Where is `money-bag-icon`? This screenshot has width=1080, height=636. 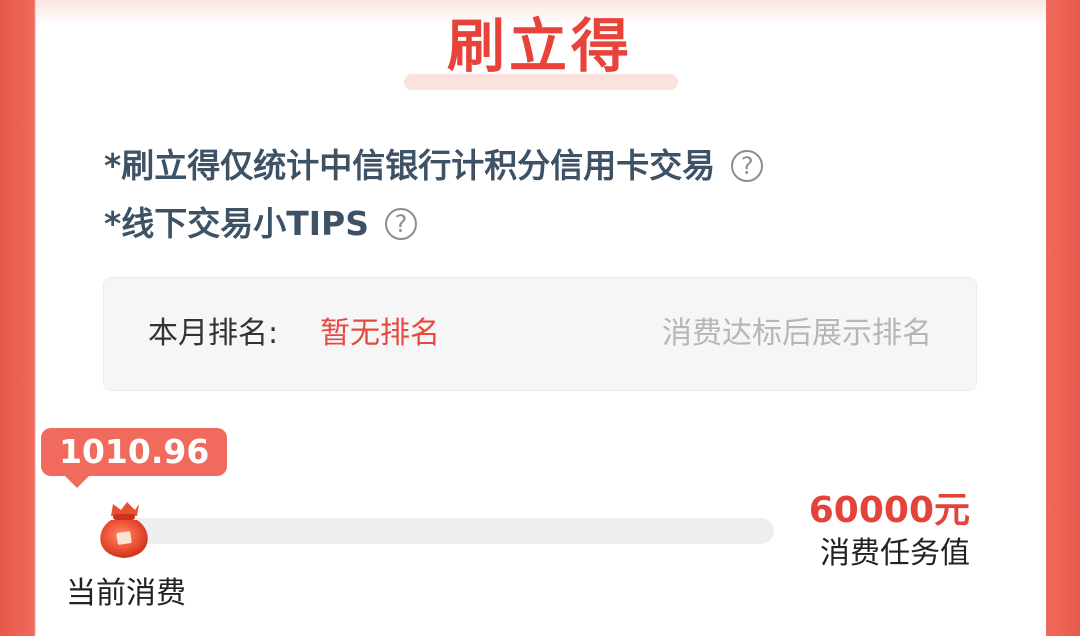 money-bag-icon is located at coordinates (124, 530).